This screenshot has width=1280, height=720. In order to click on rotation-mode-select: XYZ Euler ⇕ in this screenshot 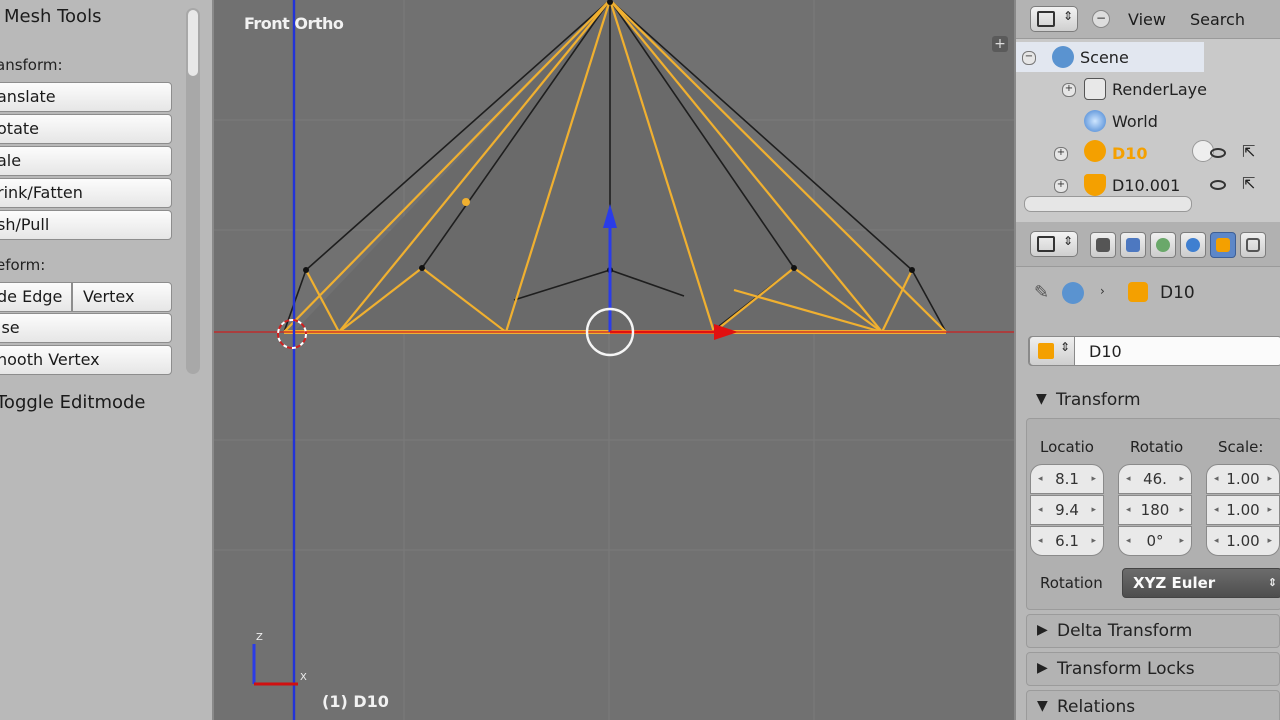, I will do `click(1201, 583)`.